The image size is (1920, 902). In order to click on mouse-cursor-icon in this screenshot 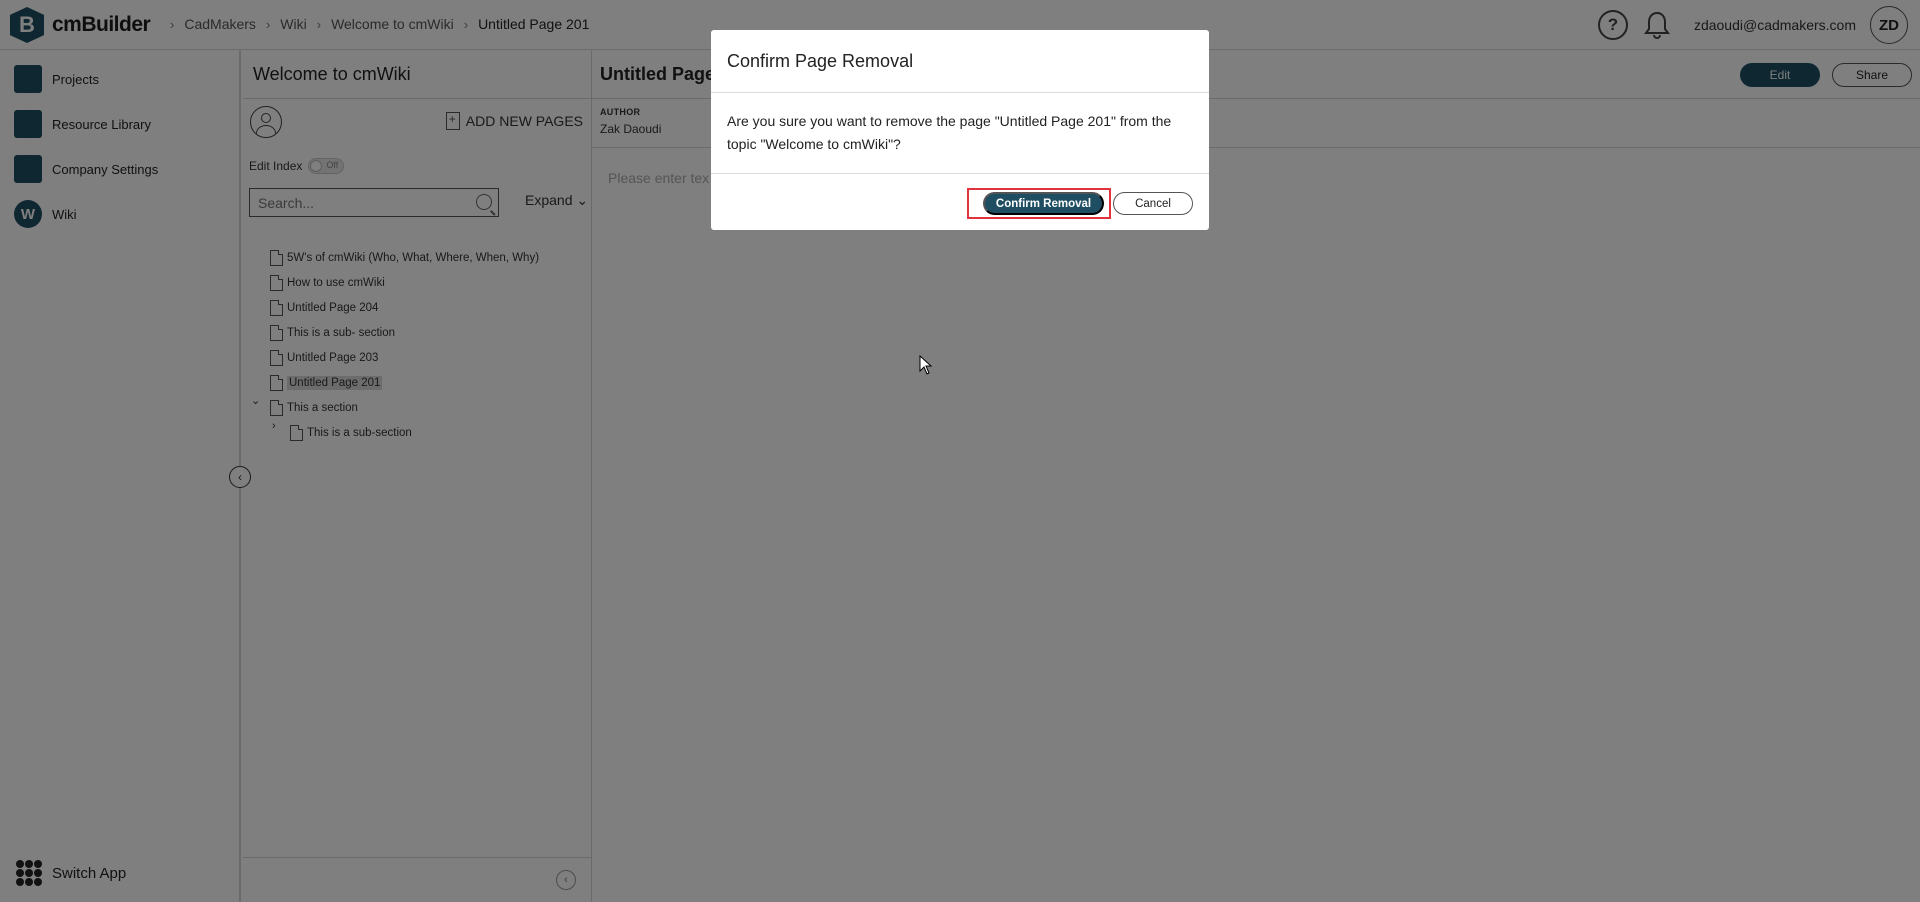, I will do `click(926, 365)`.